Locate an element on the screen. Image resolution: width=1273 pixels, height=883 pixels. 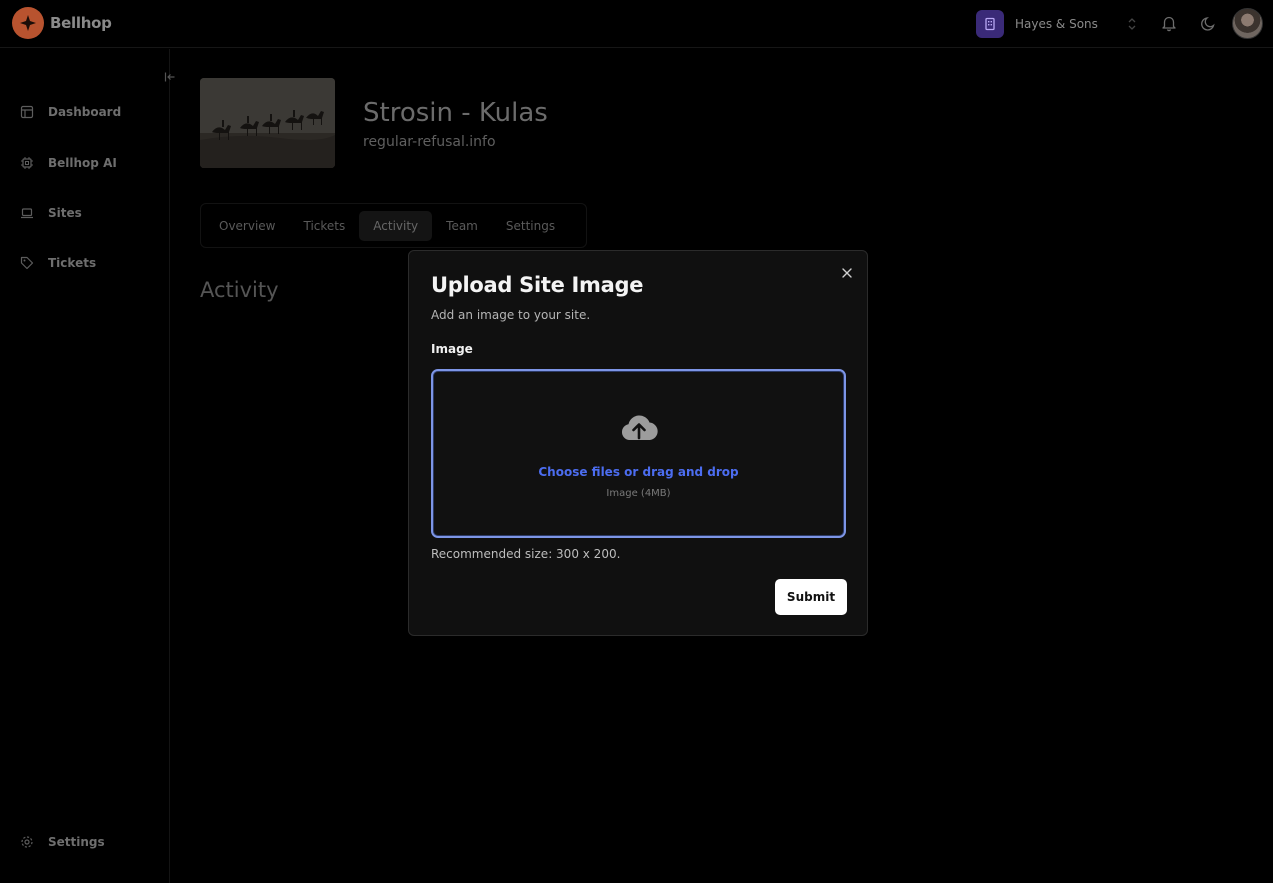
recommended-size-hint: Recommended size: 300 x 200. is located at coordinates (526, 554).